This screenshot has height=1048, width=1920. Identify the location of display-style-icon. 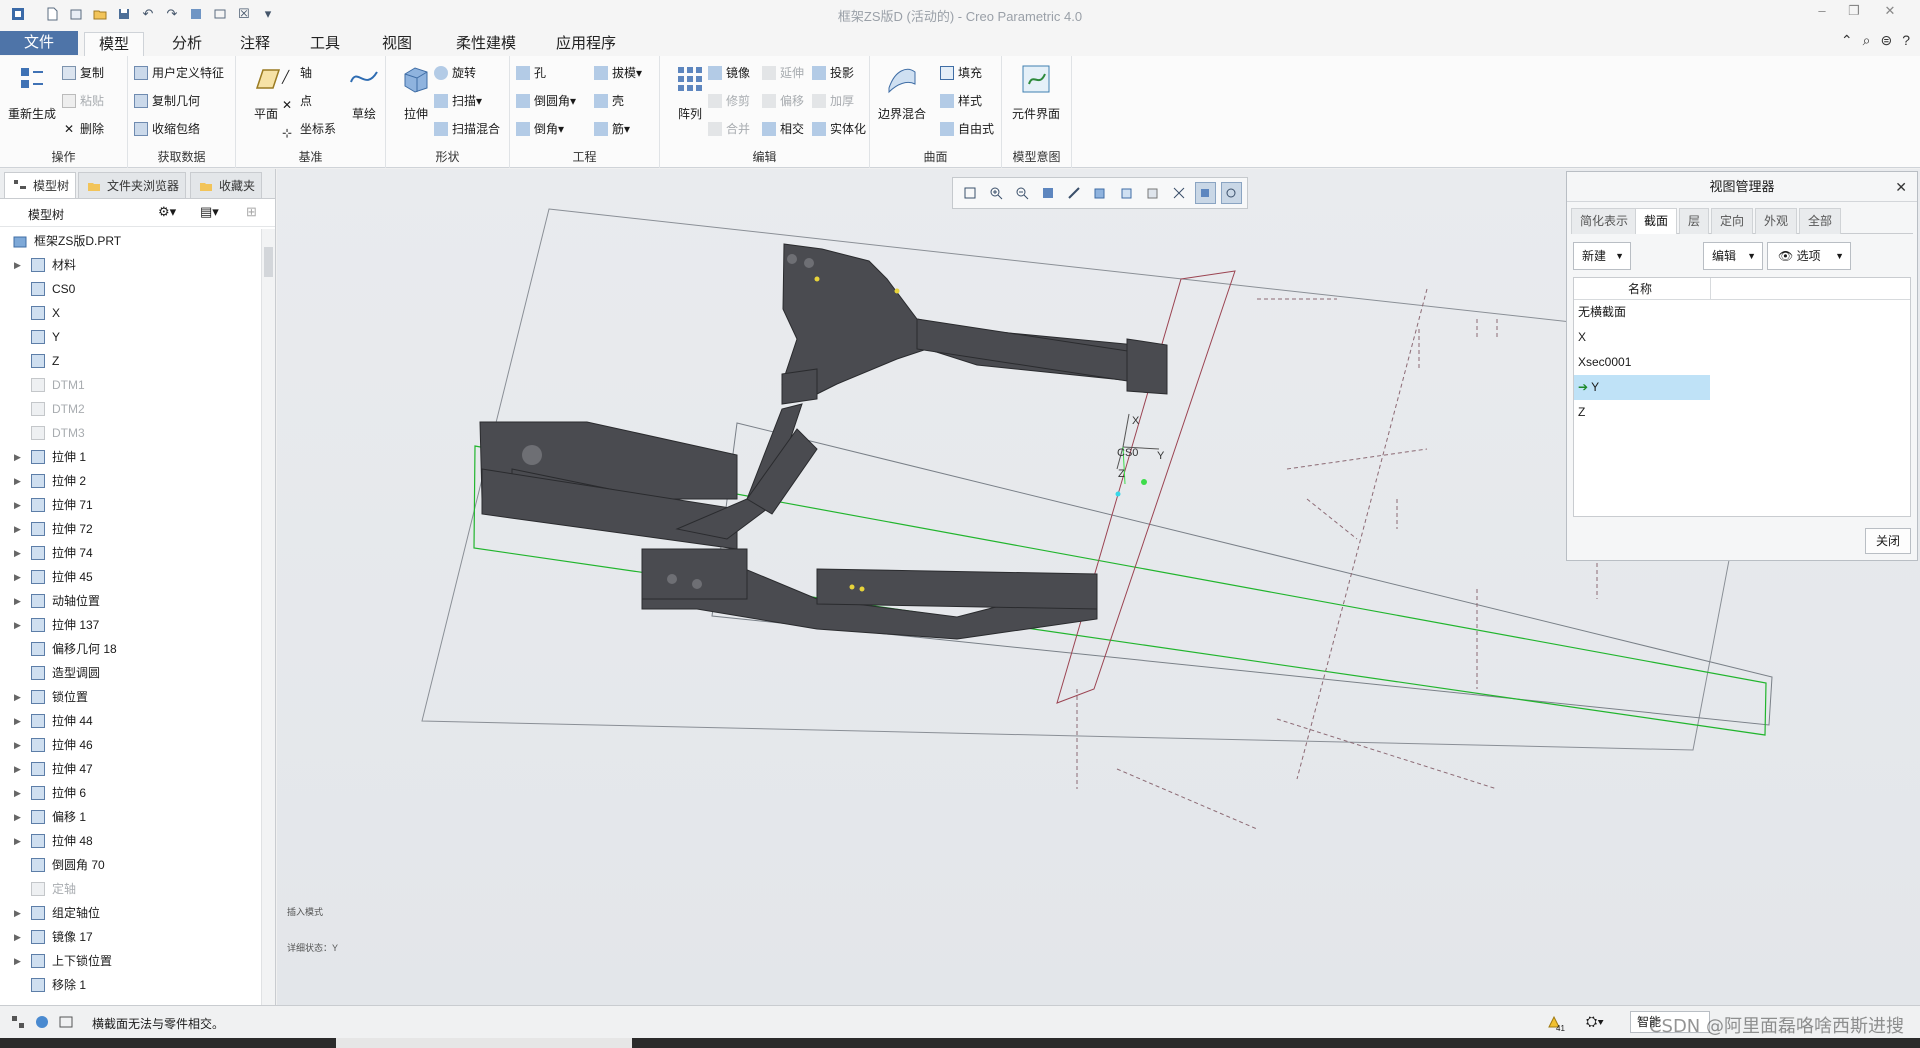
(1100, 193).